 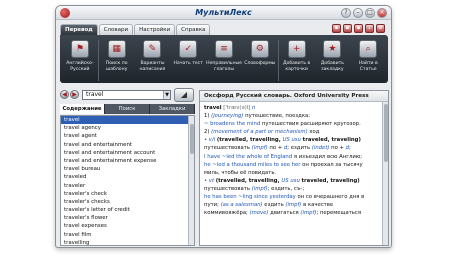 What do you see at coordinates (191, 180) in the screenshot?
I see `word-list-scrollbar` at bounding box center [191, 180].